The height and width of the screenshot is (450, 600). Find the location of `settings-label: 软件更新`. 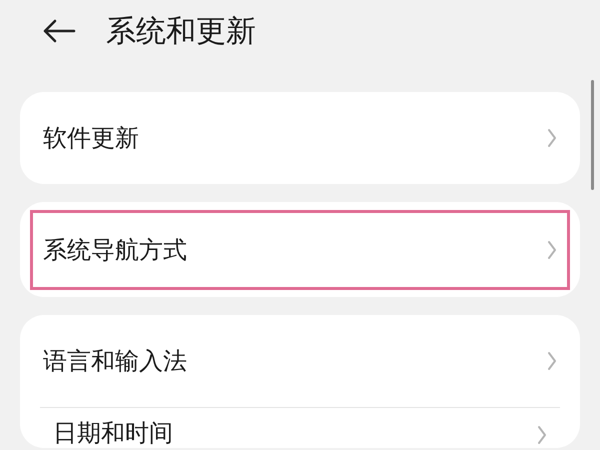

settings-label: 软件更新 is located at coordinates (91, 138).